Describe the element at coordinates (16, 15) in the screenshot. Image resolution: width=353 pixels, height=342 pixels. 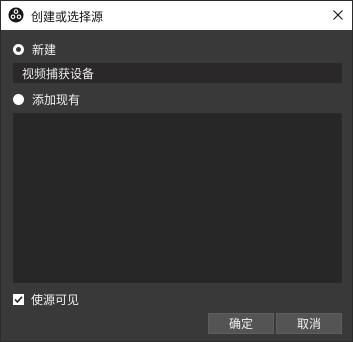
I see `obs-logo-icon` at that location.